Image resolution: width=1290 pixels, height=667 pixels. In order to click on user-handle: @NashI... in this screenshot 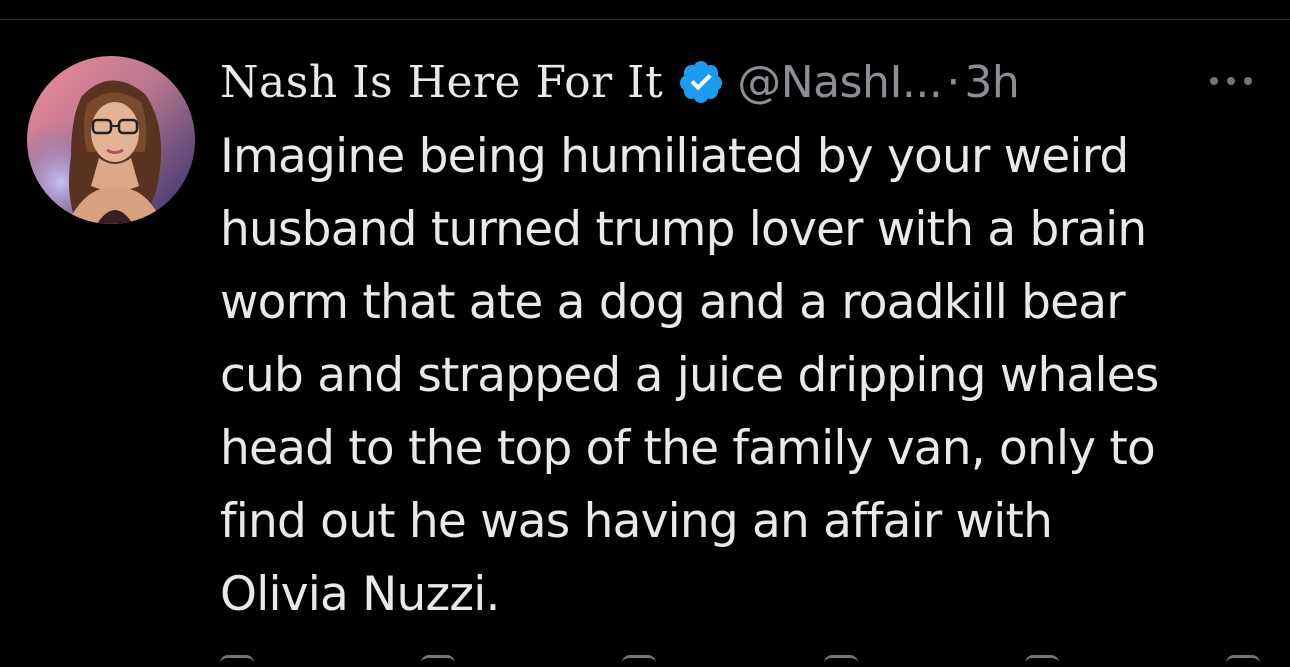, I will do `click(840, 82)`.